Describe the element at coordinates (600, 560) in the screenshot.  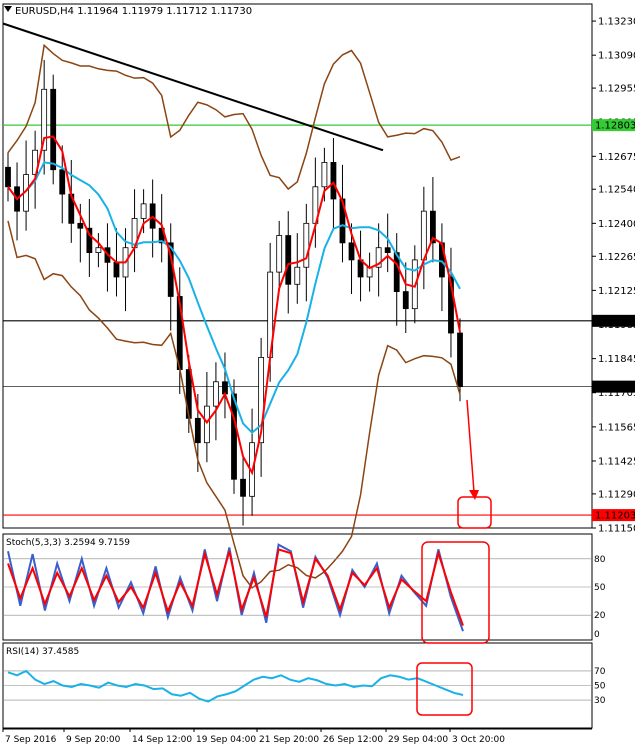
I see `stoch-tick: 80` at that location.